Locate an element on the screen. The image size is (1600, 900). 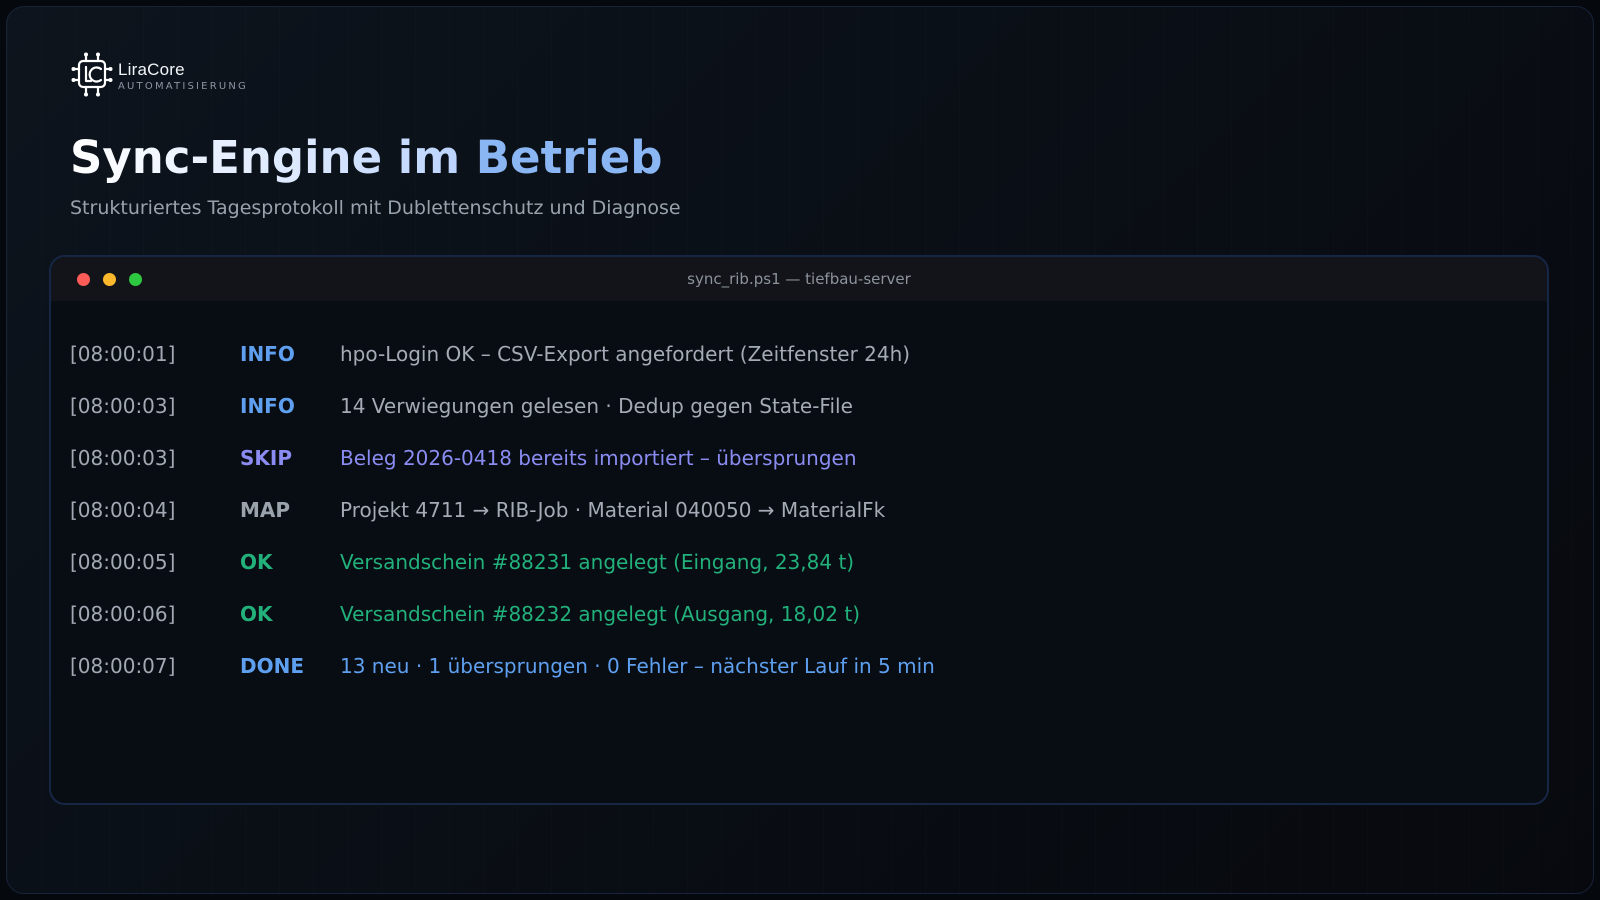
terminal-title: sync_rib.ps1 — tiefbau-server is located at coordinates (799, 279).